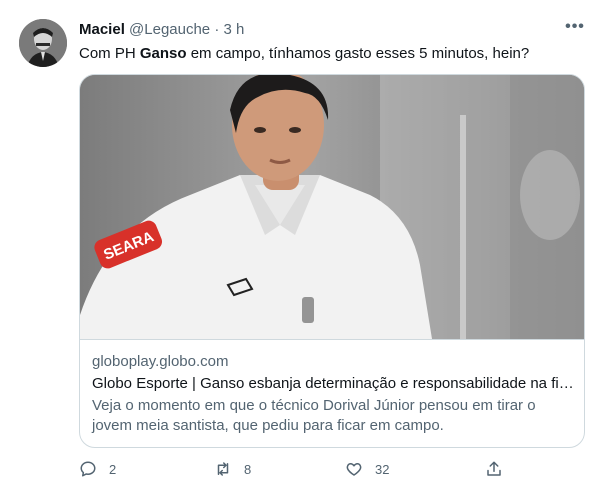  I want to click on tweet-header: Maciel @Legauche · 3 h, so click(161, 30).